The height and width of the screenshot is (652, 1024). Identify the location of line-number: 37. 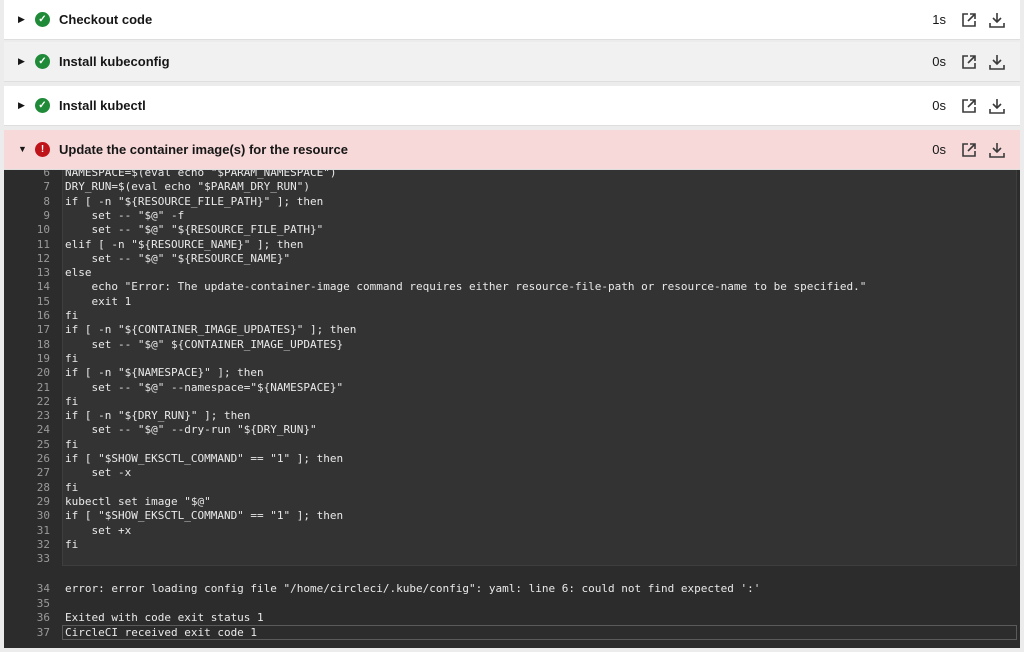
(43, 632).